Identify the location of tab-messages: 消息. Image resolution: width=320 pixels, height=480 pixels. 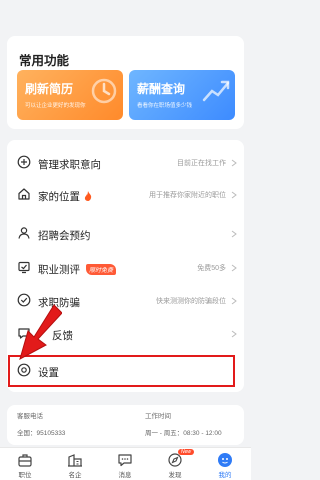
(125, 464).